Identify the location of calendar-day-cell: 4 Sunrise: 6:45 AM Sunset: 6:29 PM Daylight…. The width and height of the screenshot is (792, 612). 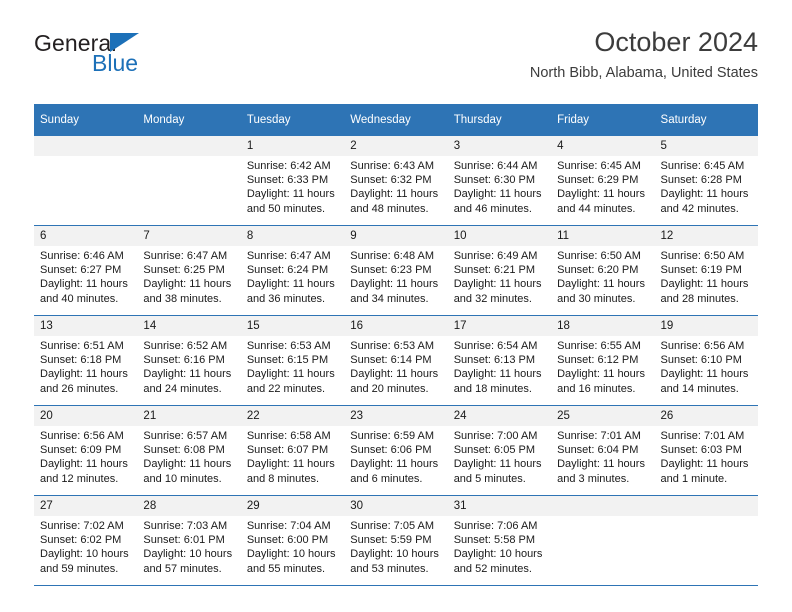
(603, 181).